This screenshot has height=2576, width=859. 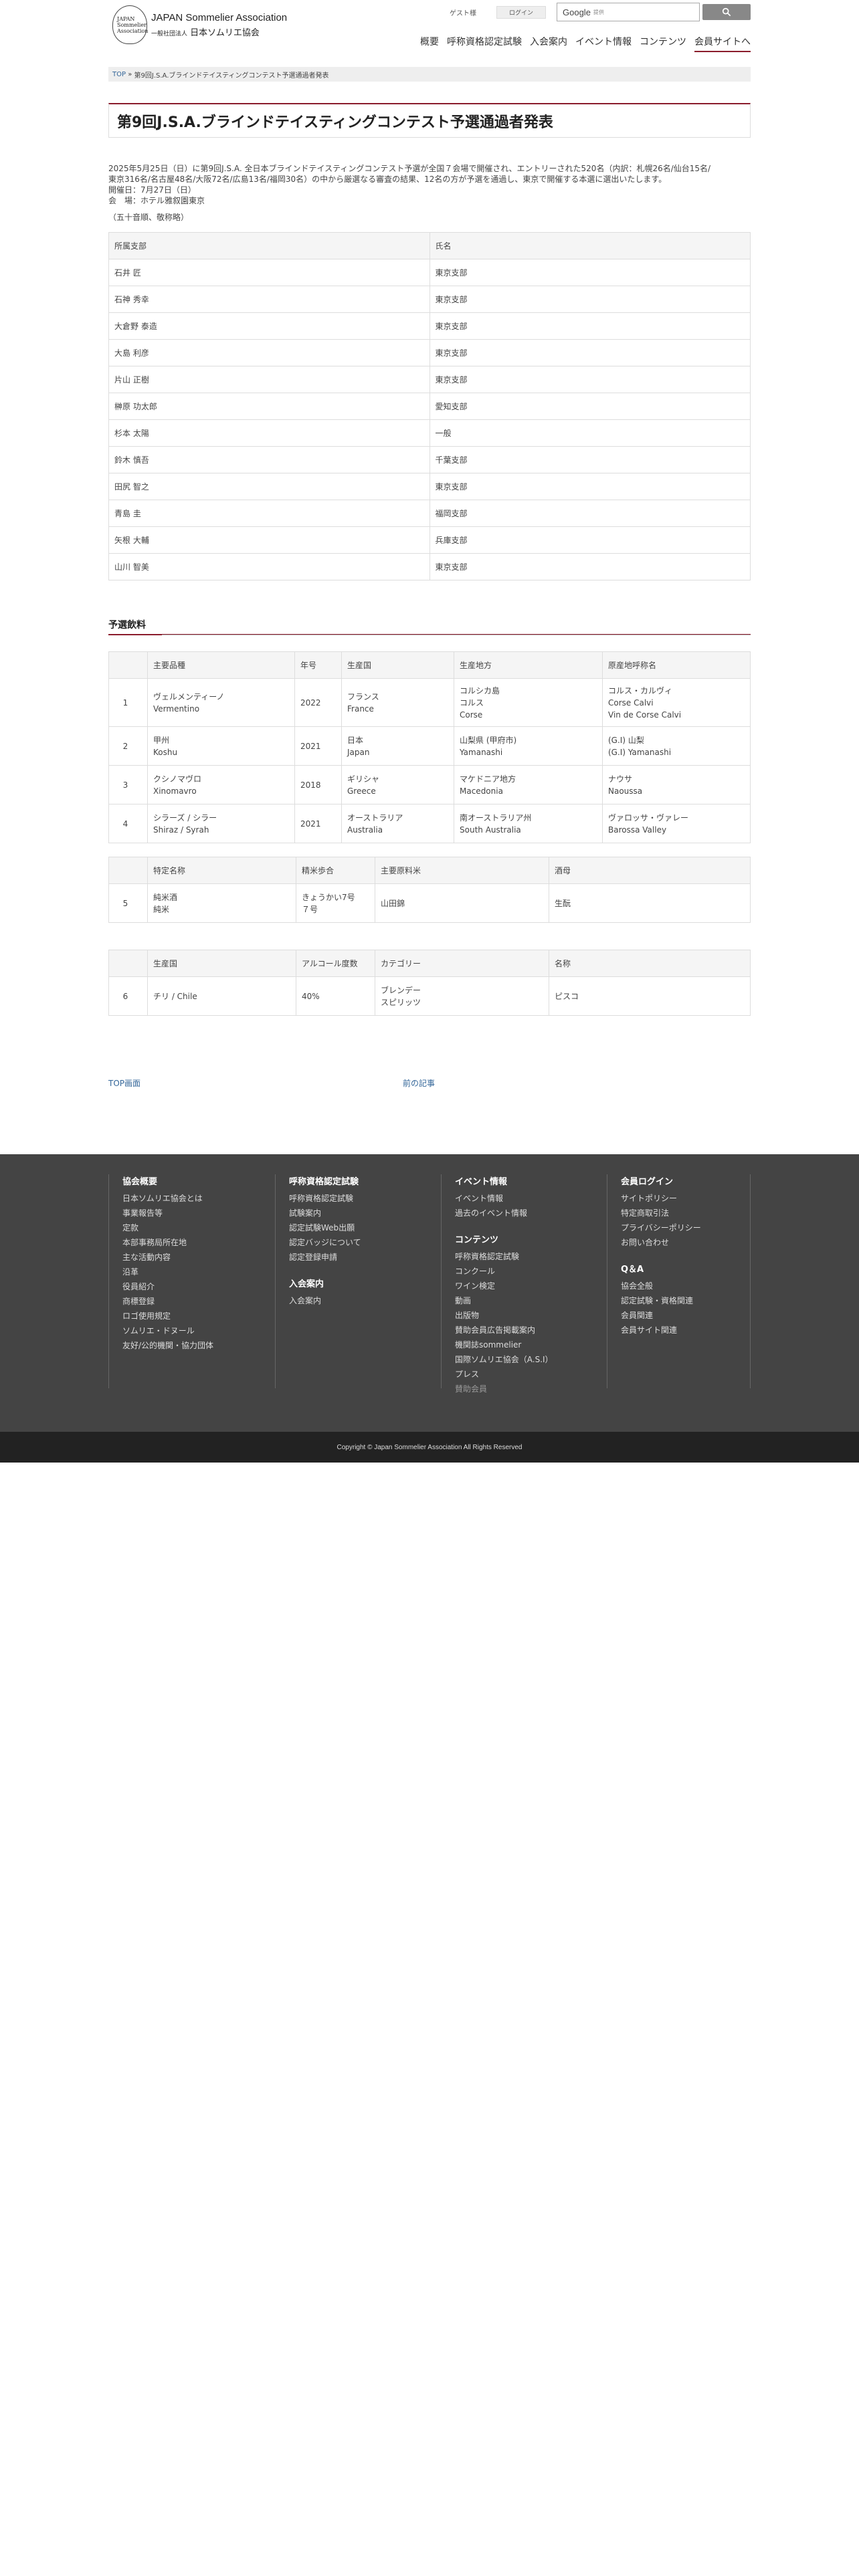 What do you see at coordinates (590, 487) in the screenshot?
I see `finalist-branch: 東京支部` at bounding box center [590, 487].